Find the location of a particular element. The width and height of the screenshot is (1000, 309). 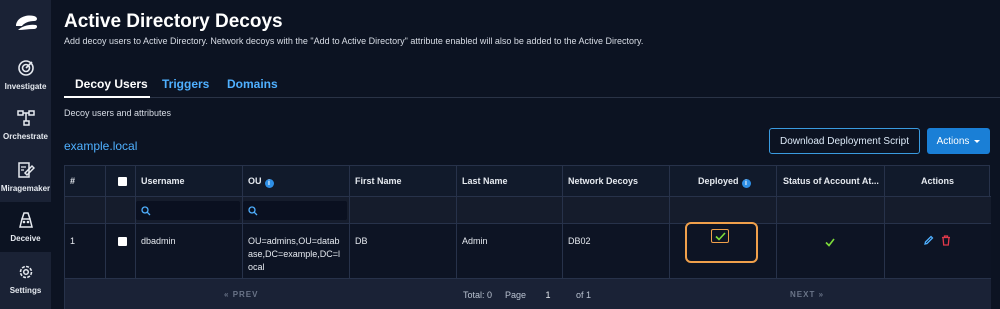

col-header-network-decoys: Network Decoys is located at coordinates (603, 181).